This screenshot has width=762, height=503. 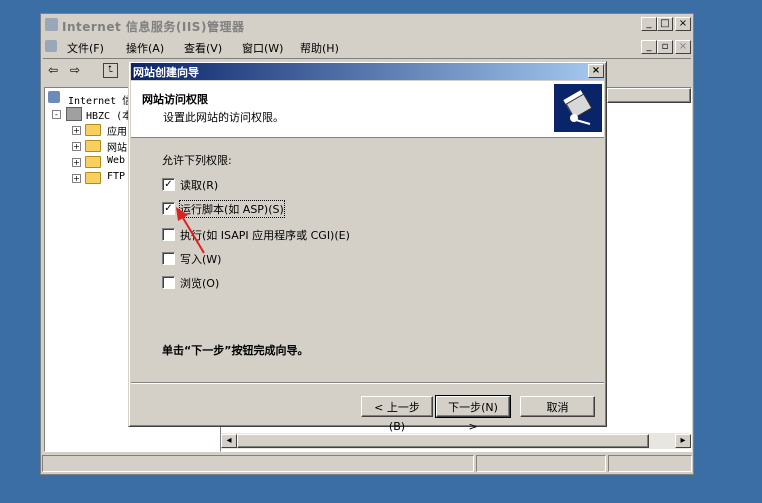 I want to click on minimize-button: _, so click(x=649, y=24).